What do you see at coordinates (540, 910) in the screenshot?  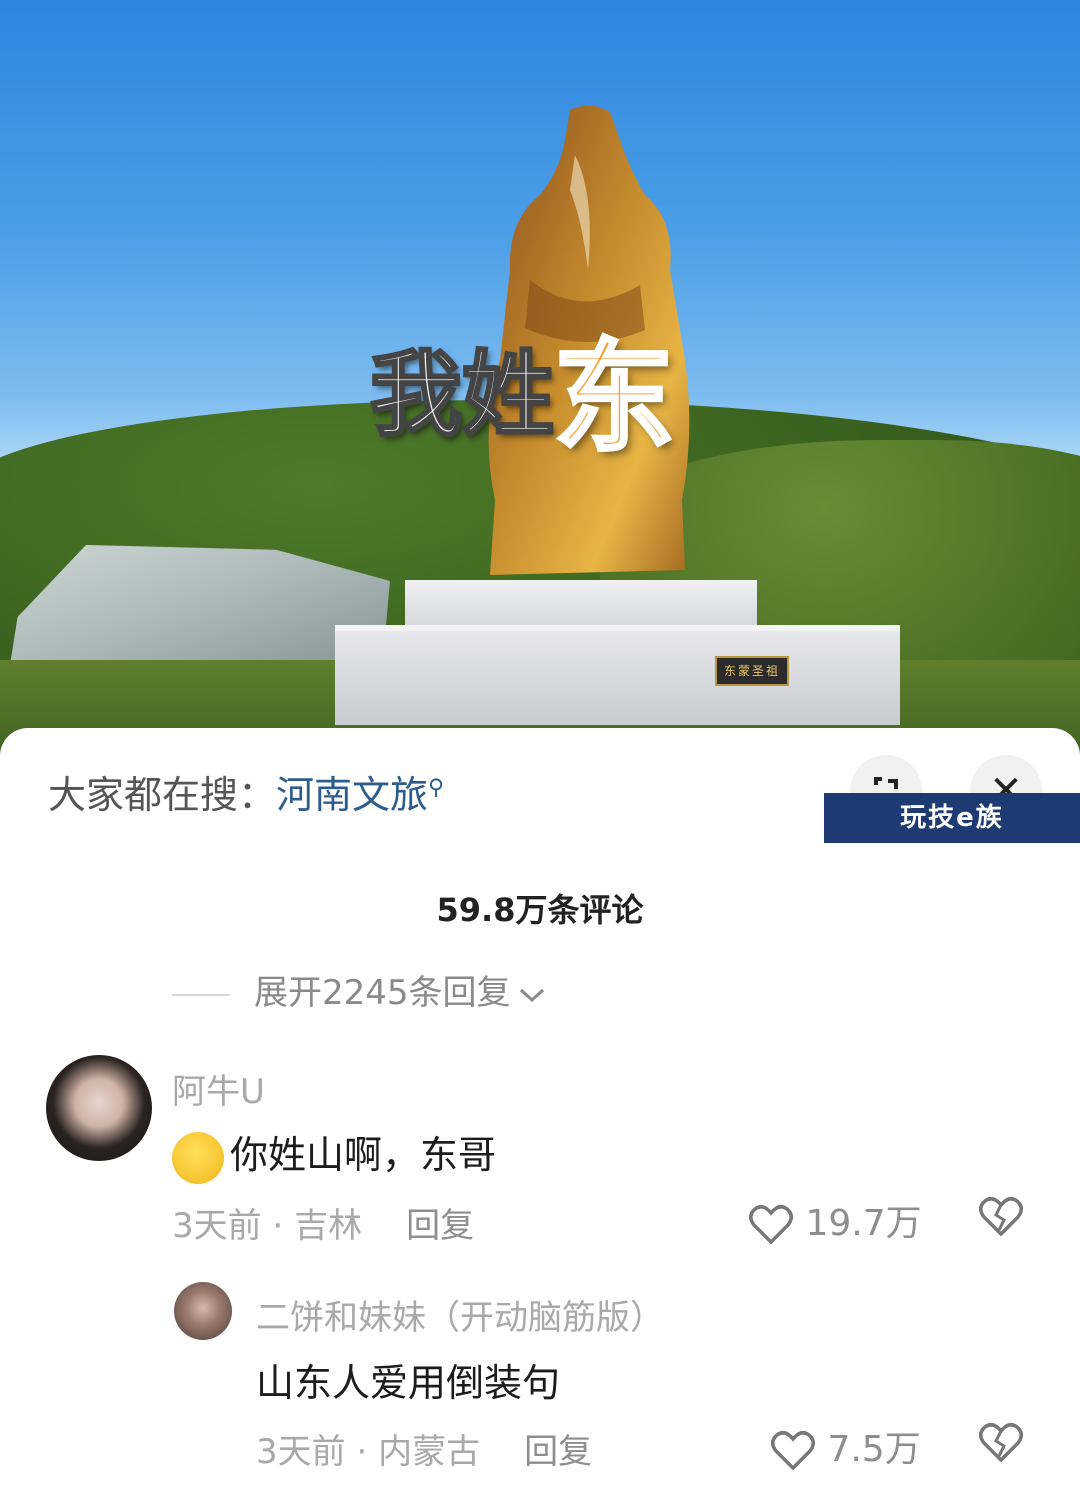 I see `comments-count: 59.8万条评论` at bounding box center [540, 910].